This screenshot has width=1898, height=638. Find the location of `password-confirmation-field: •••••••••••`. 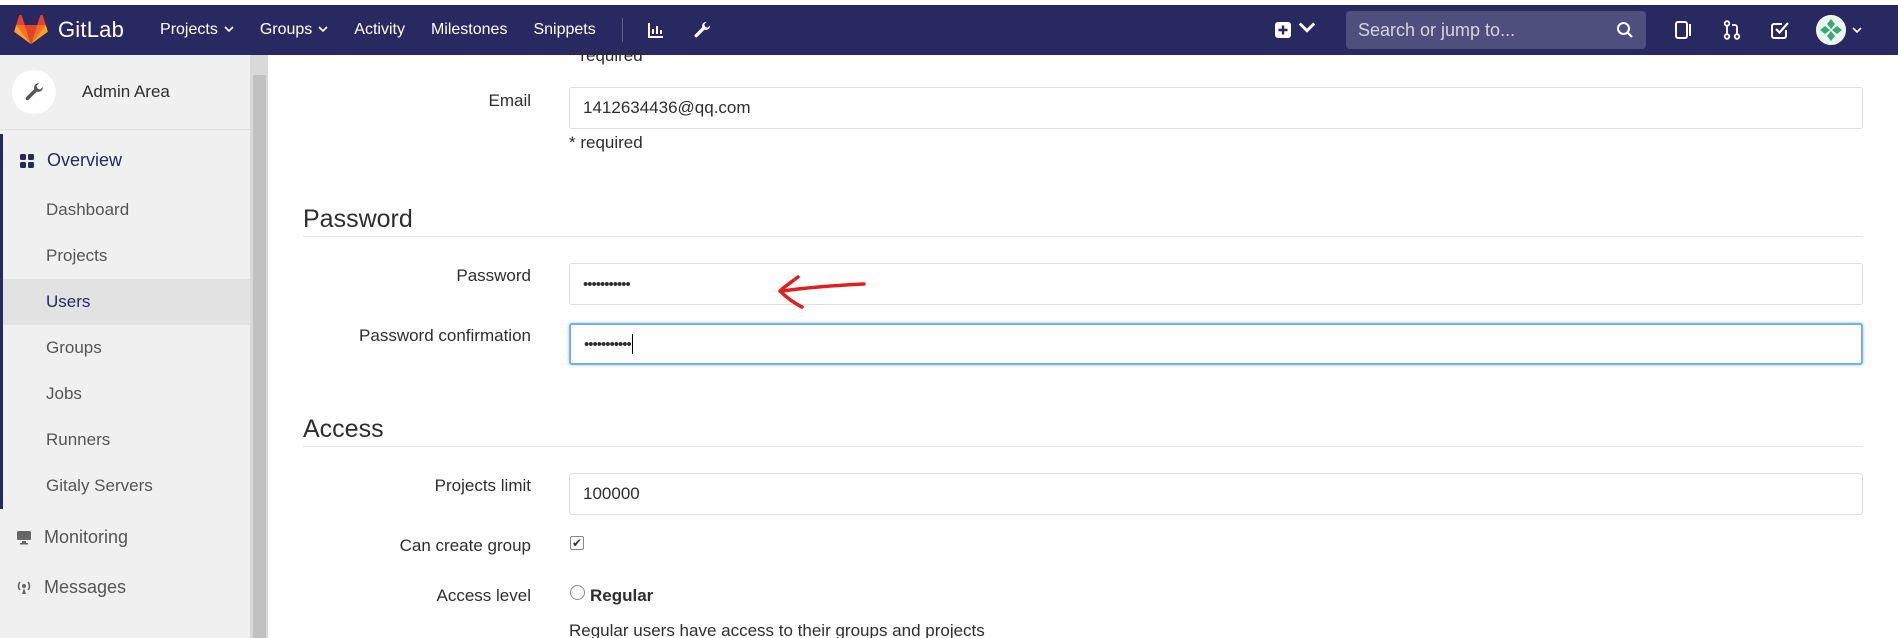

password-confirmation-field: ••••••••••• is located at coordinates (1216, 344).